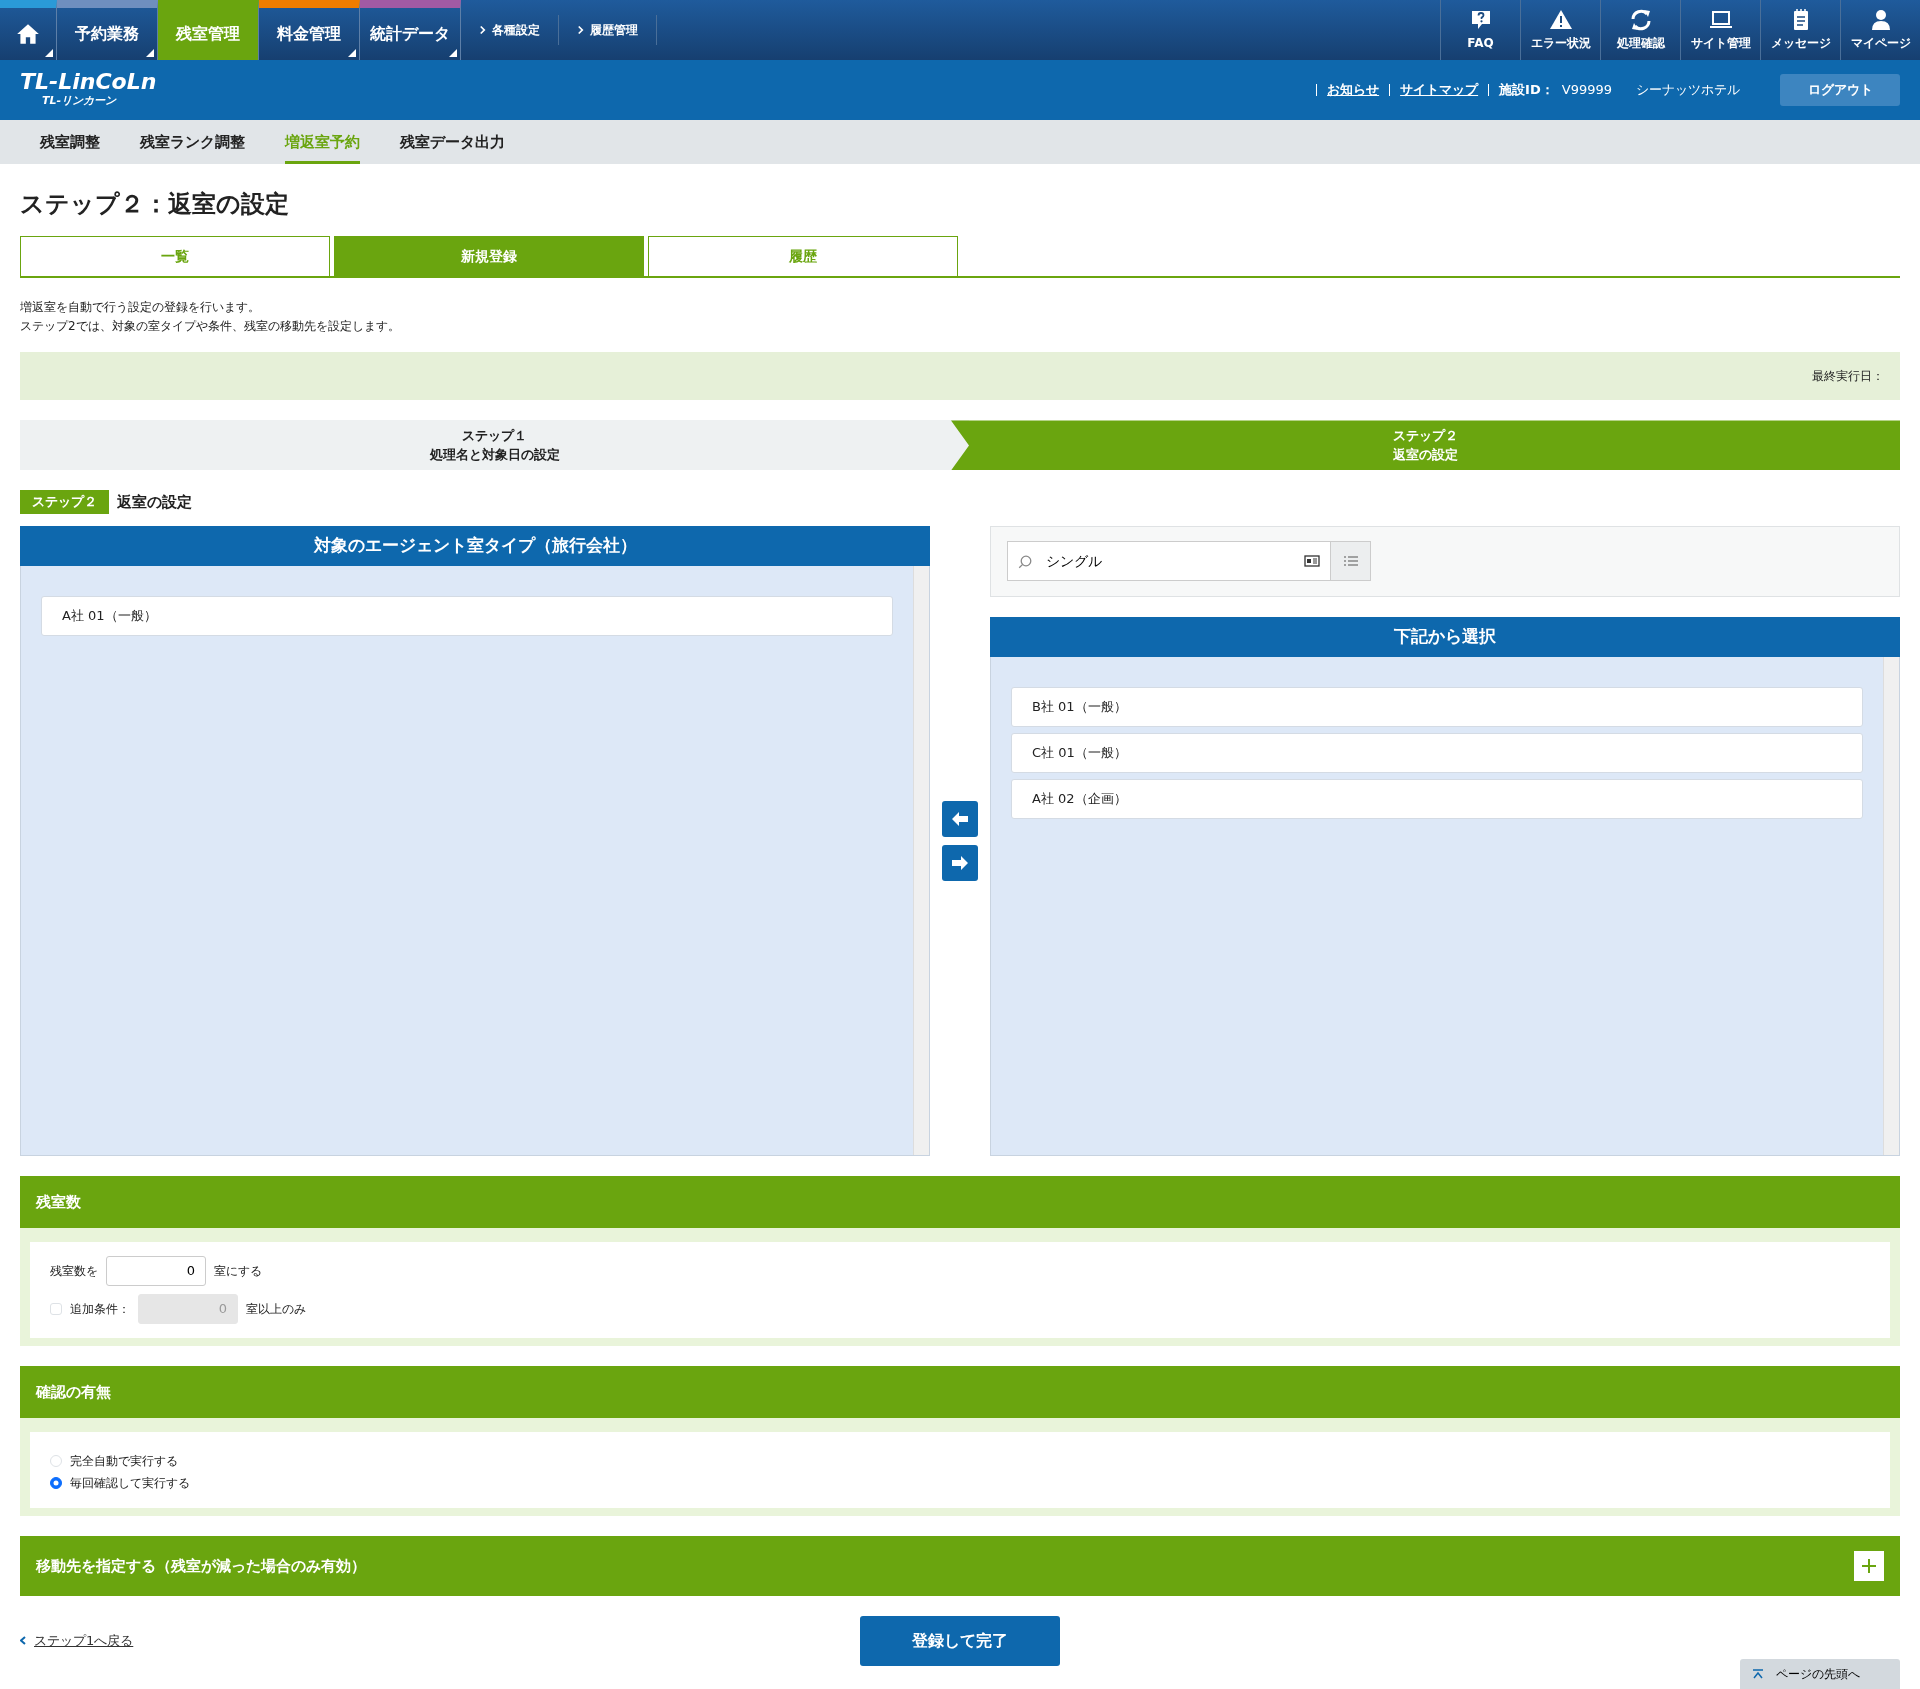 The height and width of the screenshot is (1689, 1920). I want to click on description-text: ステップ2では、対象の室タイプや条件、残室の移動先を設定します。, so click(210, 327).